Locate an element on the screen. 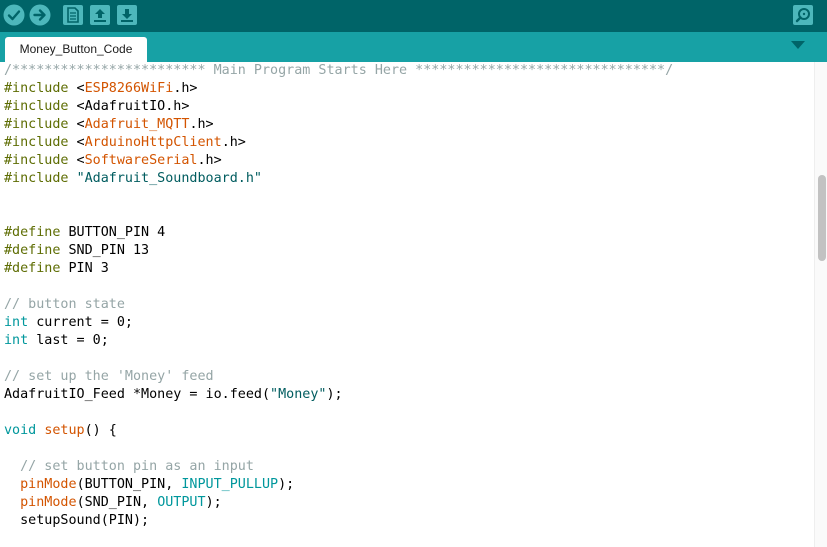  checkmark-icon is located at coordinates (14, 15).